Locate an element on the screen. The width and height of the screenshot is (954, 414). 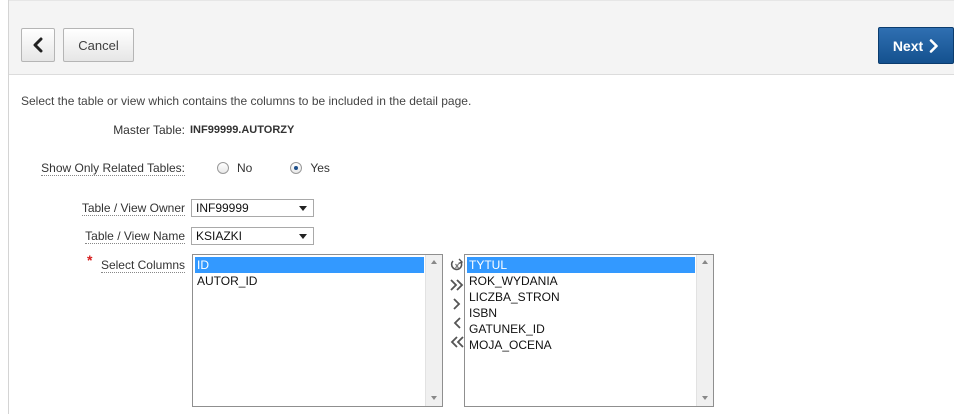
back-button is located at coordinates (38, 45).